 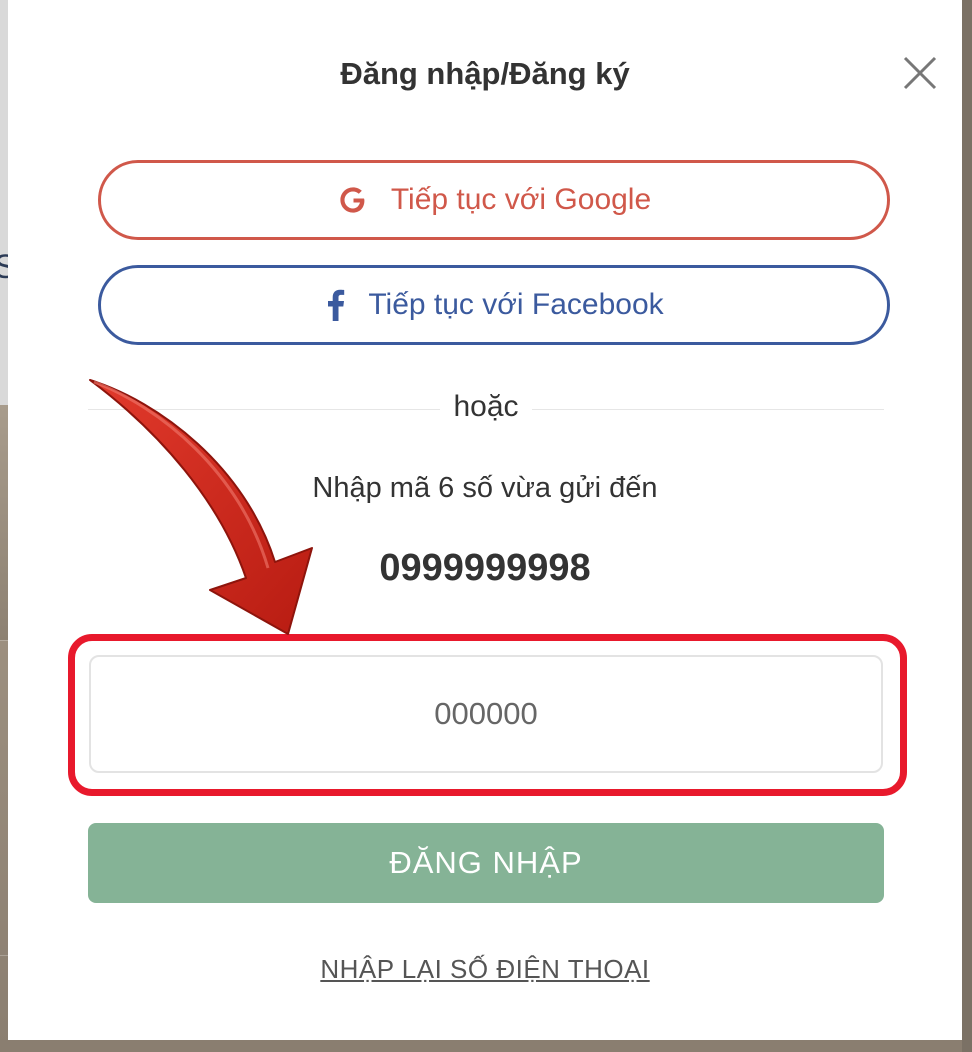 What do you see at coordinates (335, 305) in the screenshot?
I see `facebook-icon` at bounding box center [335, 305].